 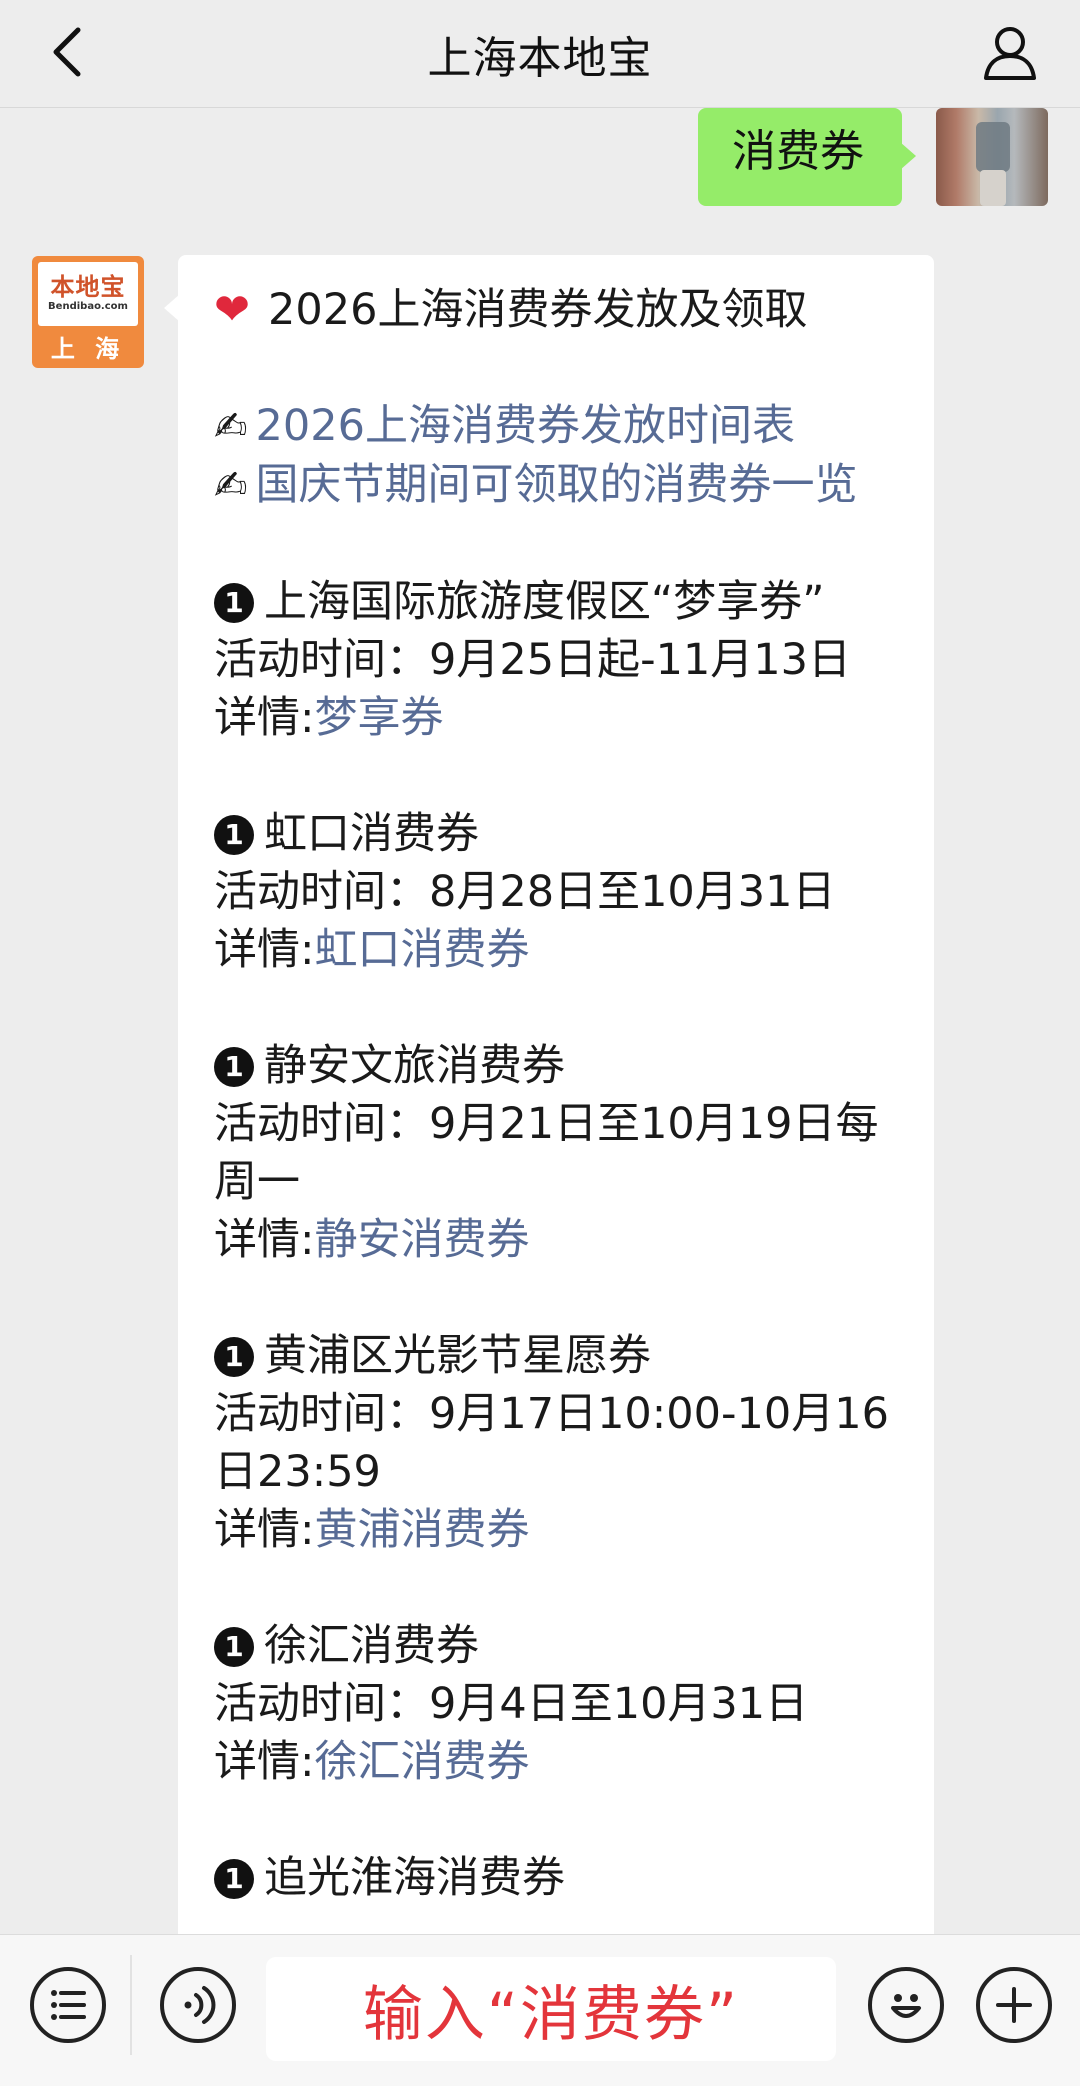 What do you see at coordinates (540, 58) in the screenshot?
I see `page-title: 上海本地宝` at bounding box center [540, 58].